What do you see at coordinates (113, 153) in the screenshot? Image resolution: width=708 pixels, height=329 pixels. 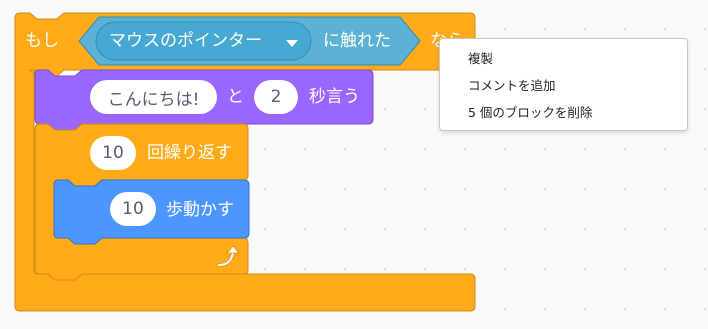 I see `repeat-count-input: 10` at bounding box center [113, 153].